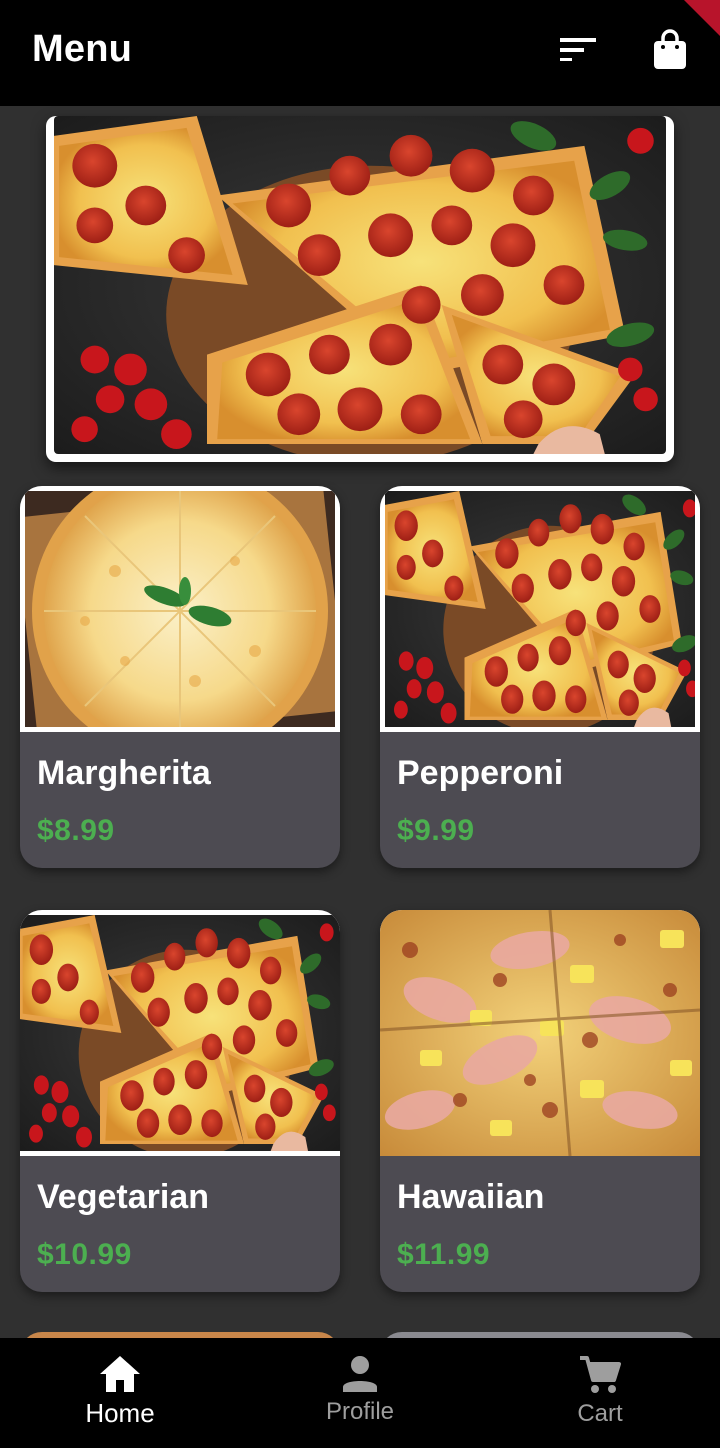 Image resolution: width=720 pixels, height=1448 pixels. Describe the element at coordinates (360, 53) in the screenshot. I see `app-bar: Menu` at that location.